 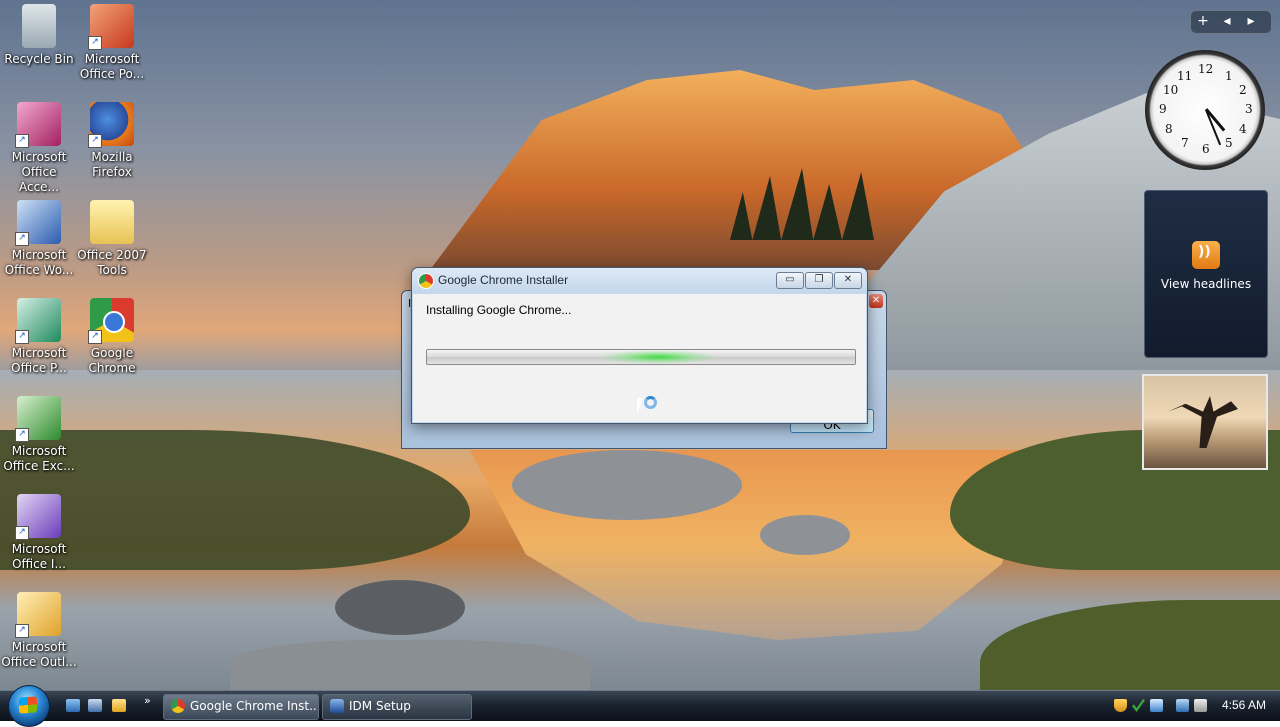 I want to click on folder-icon, so click(x=112, y=222).